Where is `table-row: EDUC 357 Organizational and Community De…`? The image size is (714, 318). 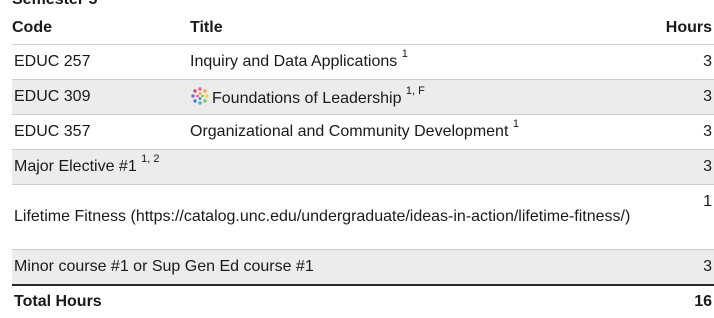
table-row: EDUC 357 Organizational and Community De… is located at coordinates (363, 132).